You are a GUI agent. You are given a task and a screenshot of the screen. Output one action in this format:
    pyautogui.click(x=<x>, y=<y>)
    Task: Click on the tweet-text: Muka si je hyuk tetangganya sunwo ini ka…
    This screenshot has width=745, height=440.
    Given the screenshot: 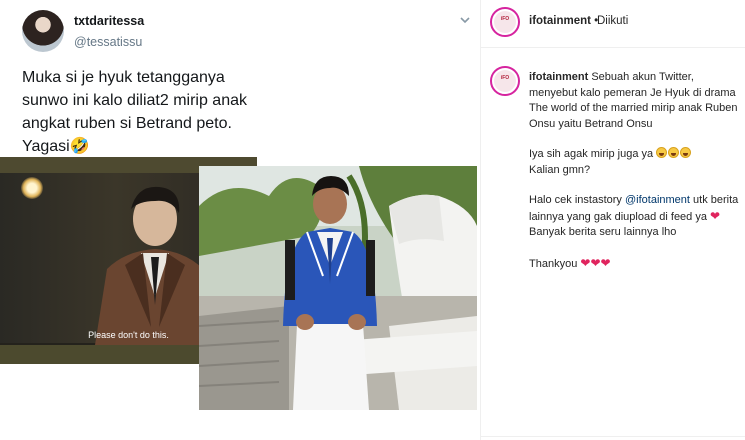 What is the action you would take?
    pyautogui.click(x=134, y=112)
    